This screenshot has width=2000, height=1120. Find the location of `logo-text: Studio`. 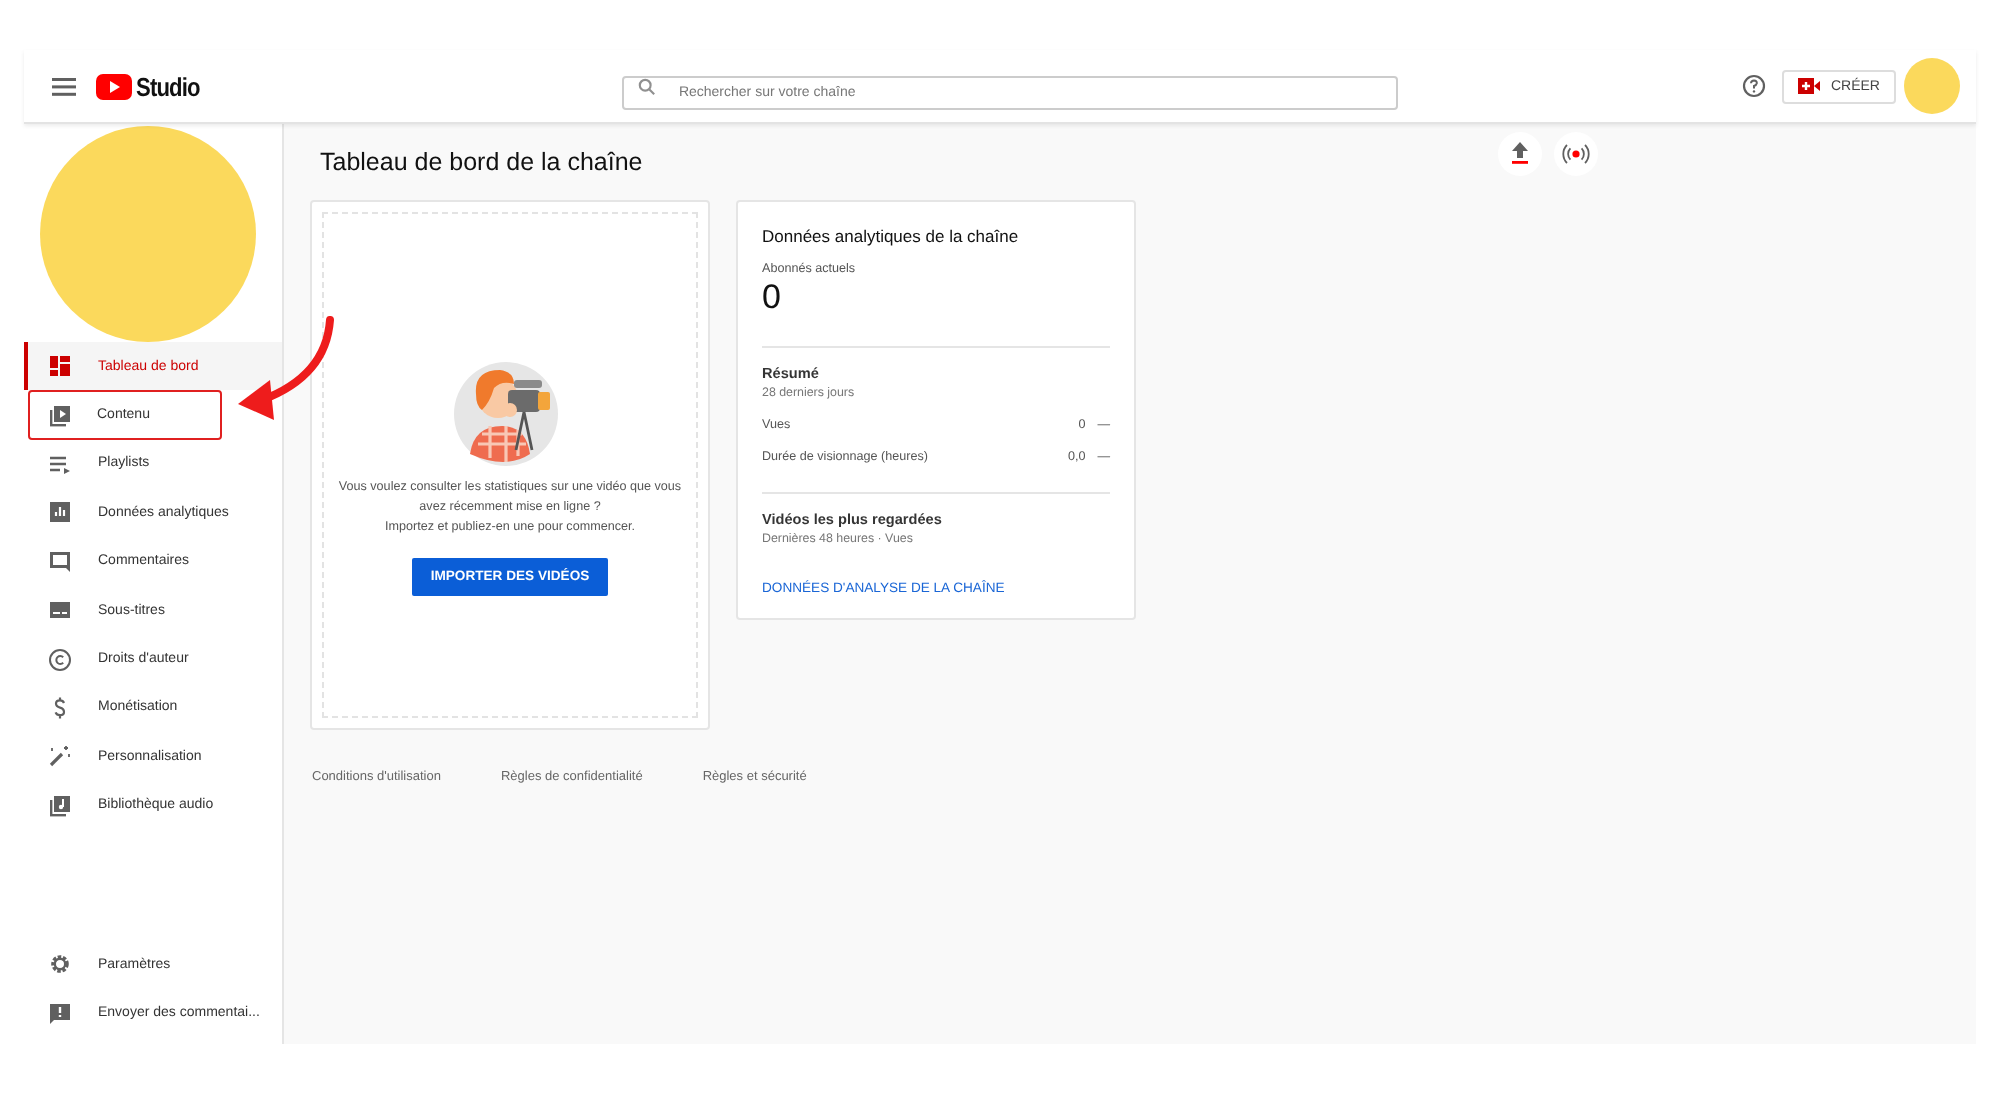

logo-text: Studio is located at coordinates (168, 86).